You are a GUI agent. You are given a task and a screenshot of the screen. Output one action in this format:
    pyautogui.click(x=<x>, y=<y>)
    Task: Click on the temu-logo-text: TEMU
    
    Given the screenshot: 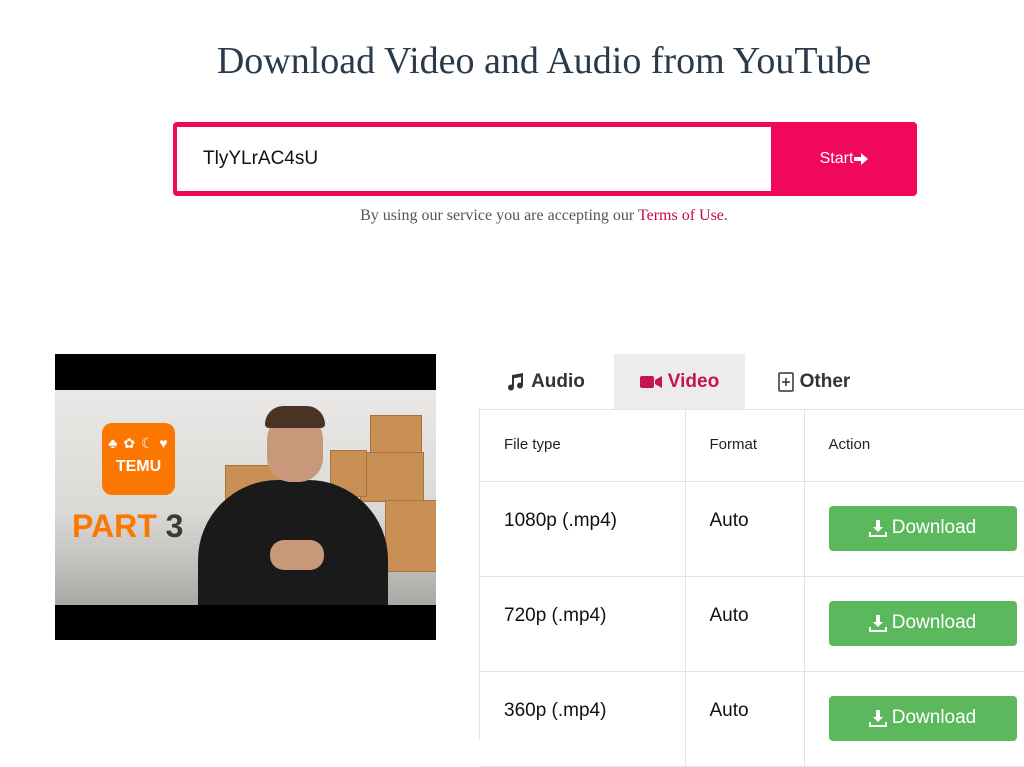 What is the action you would take?
    pyautogui.click(x=138, y=466)
    